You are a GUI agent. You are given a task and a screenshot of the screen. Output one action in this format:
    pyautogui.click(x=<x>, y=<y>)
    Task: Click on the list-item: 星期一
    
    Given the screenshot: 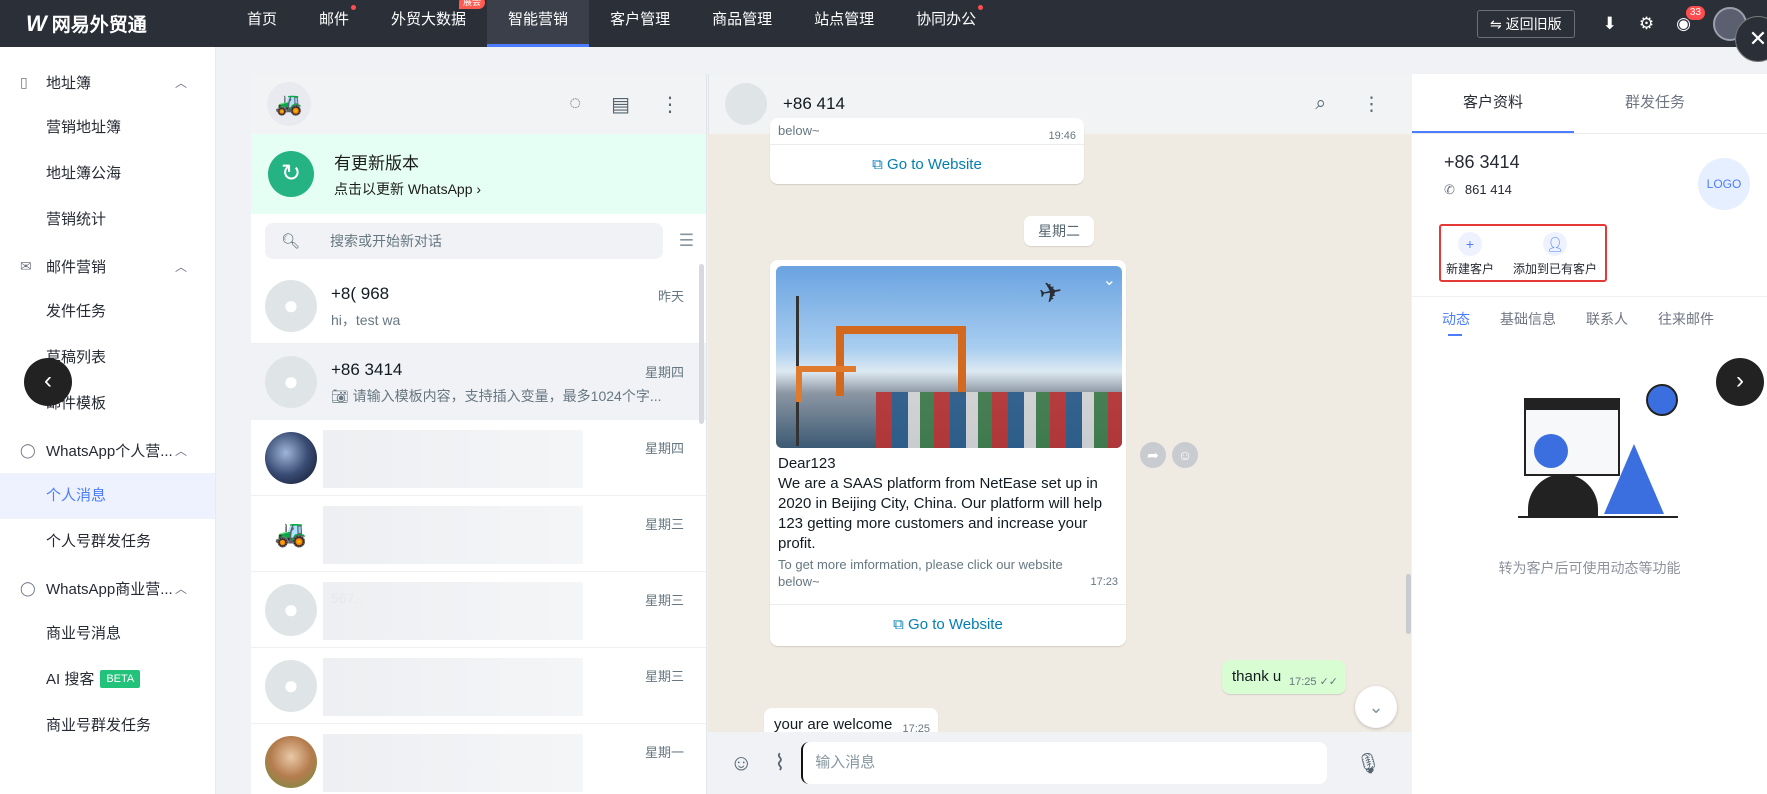 What is the action you would take?
    pyautogui.click(x=478, y=759)
    